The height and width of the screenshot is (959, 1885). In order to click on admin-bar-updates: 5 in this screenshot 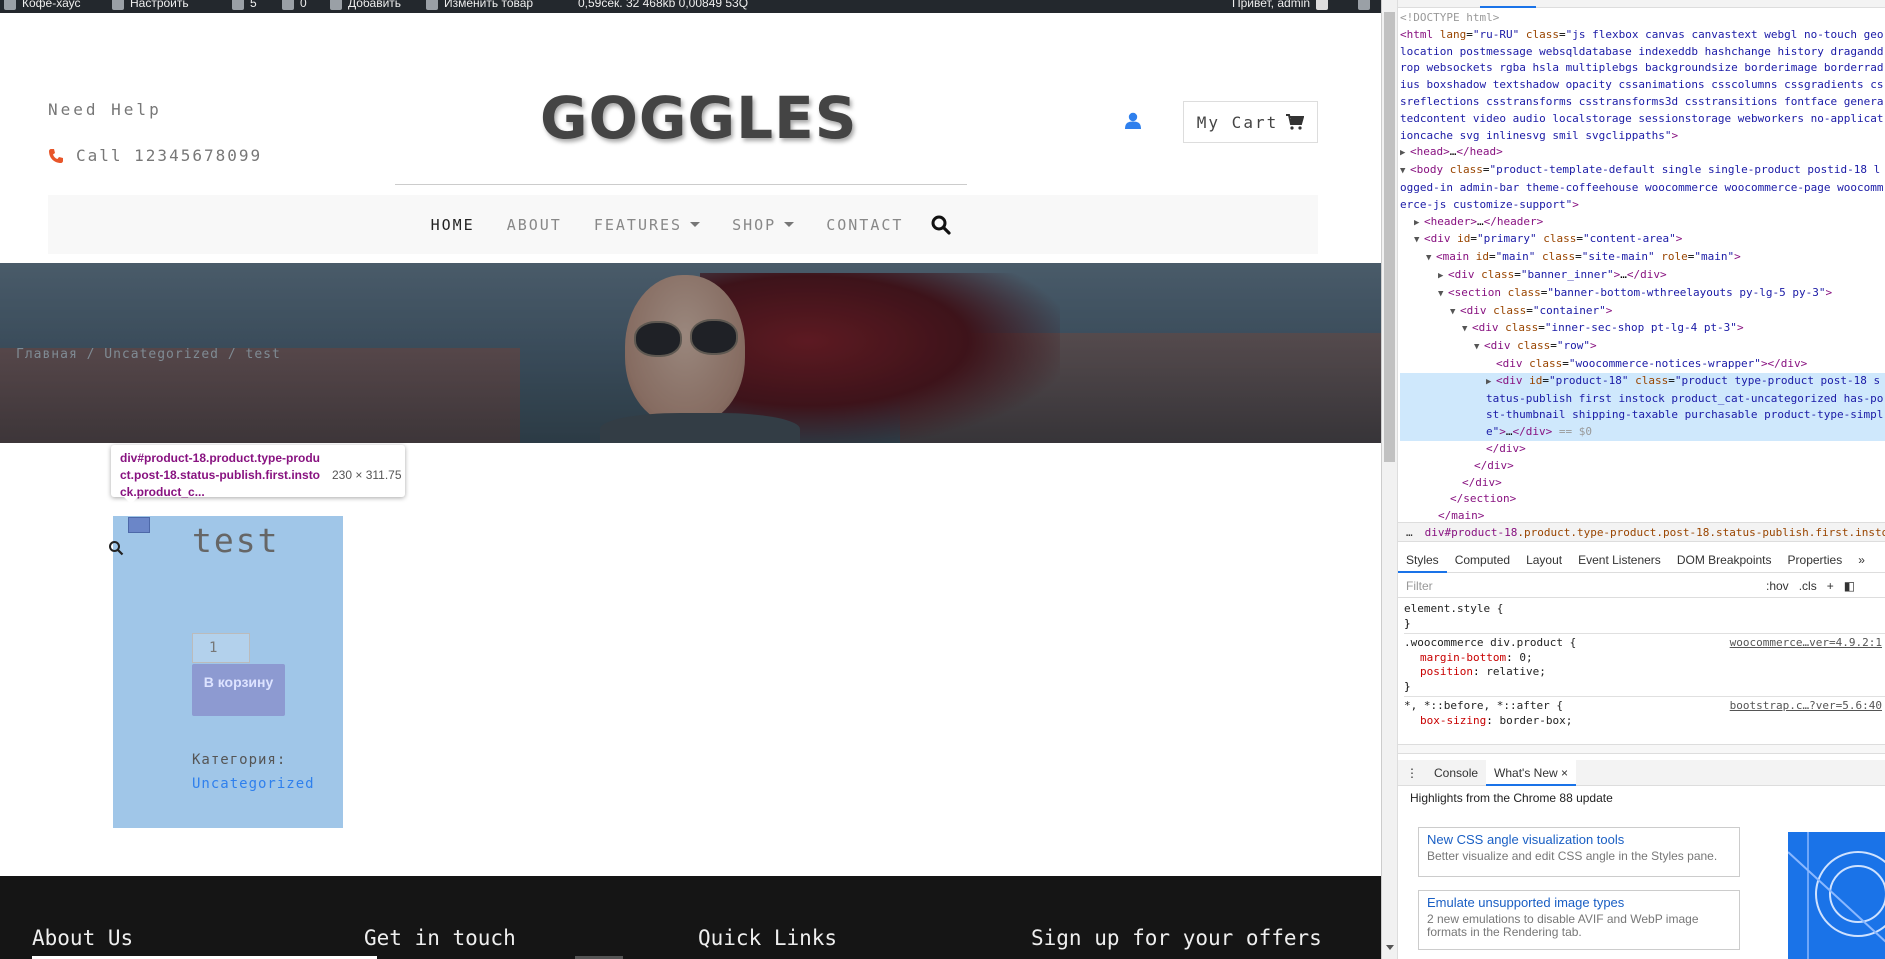, I will do `click(244, 5)`.